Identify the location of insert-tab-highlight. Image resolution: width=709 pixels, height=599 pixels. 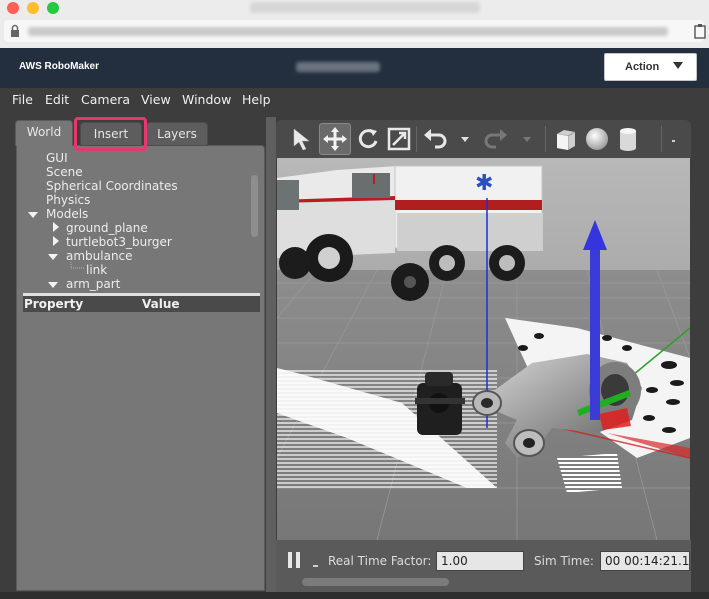
(110, 134).